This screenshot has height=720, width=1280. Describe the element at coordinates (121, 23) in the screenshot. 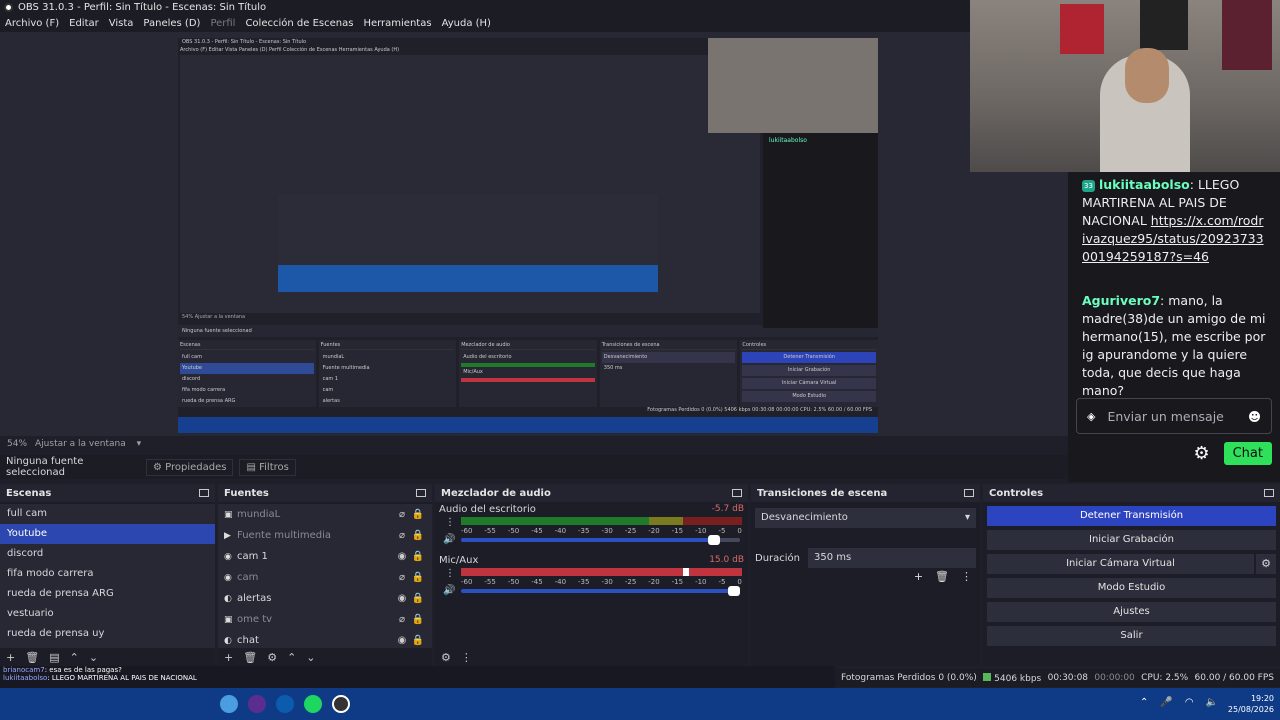

I see `menu-vista: Vista` at that location.